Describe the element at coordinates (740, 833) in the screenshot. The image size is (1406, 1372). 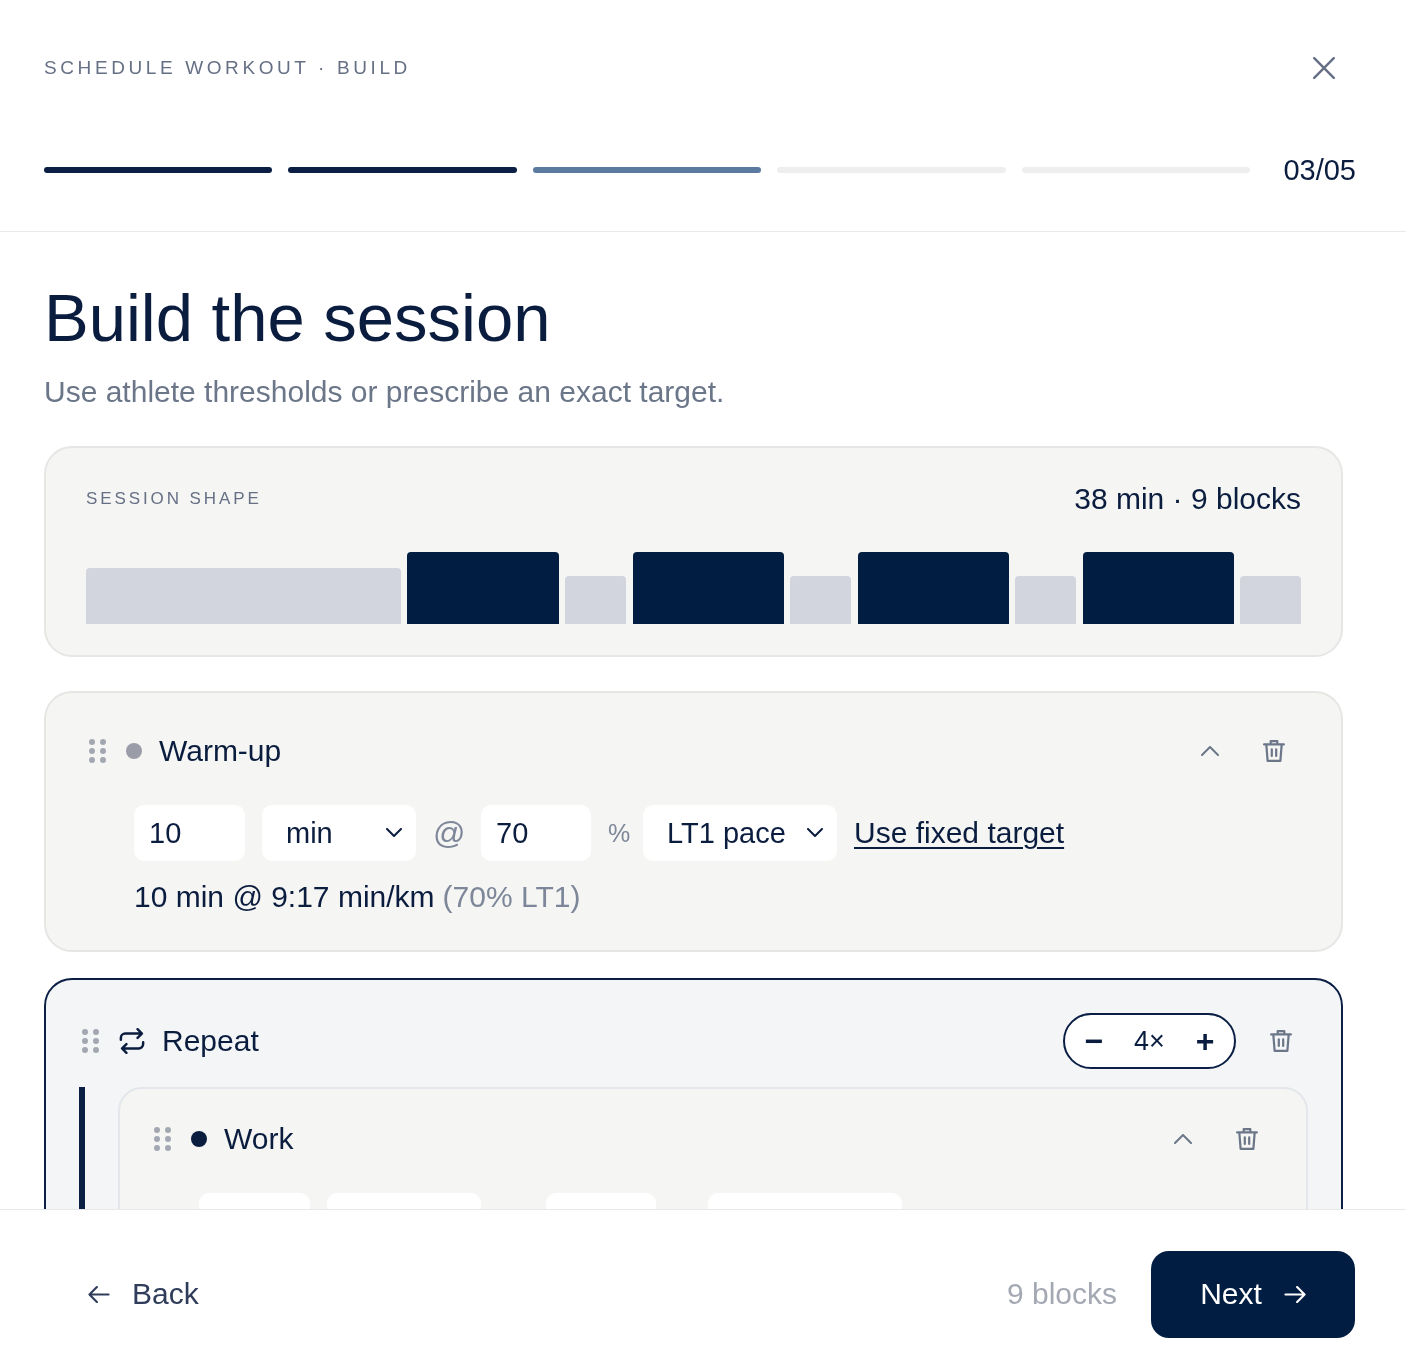
I see `target-dropdown: LT1 pace` at that location.